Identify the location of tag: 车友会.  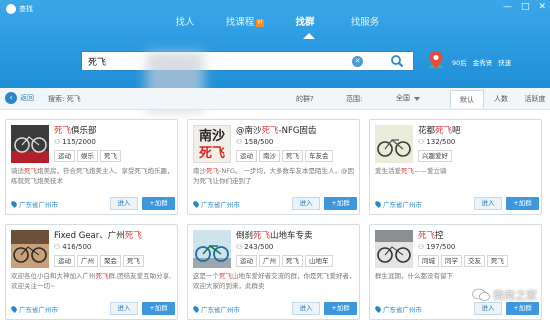
(319, 156).